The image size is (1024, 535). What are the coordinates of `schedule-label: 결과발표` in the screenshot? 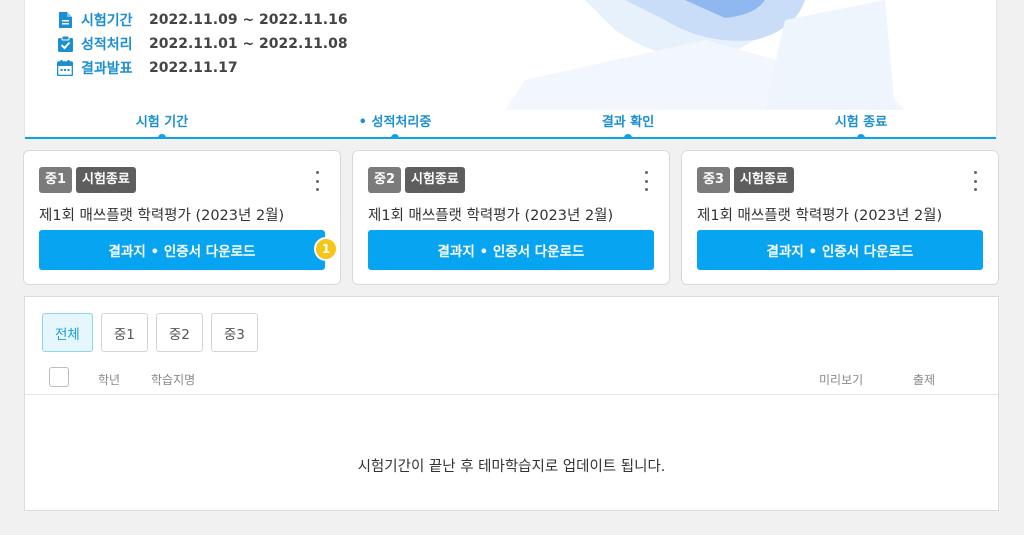 It's located at (107, 69).